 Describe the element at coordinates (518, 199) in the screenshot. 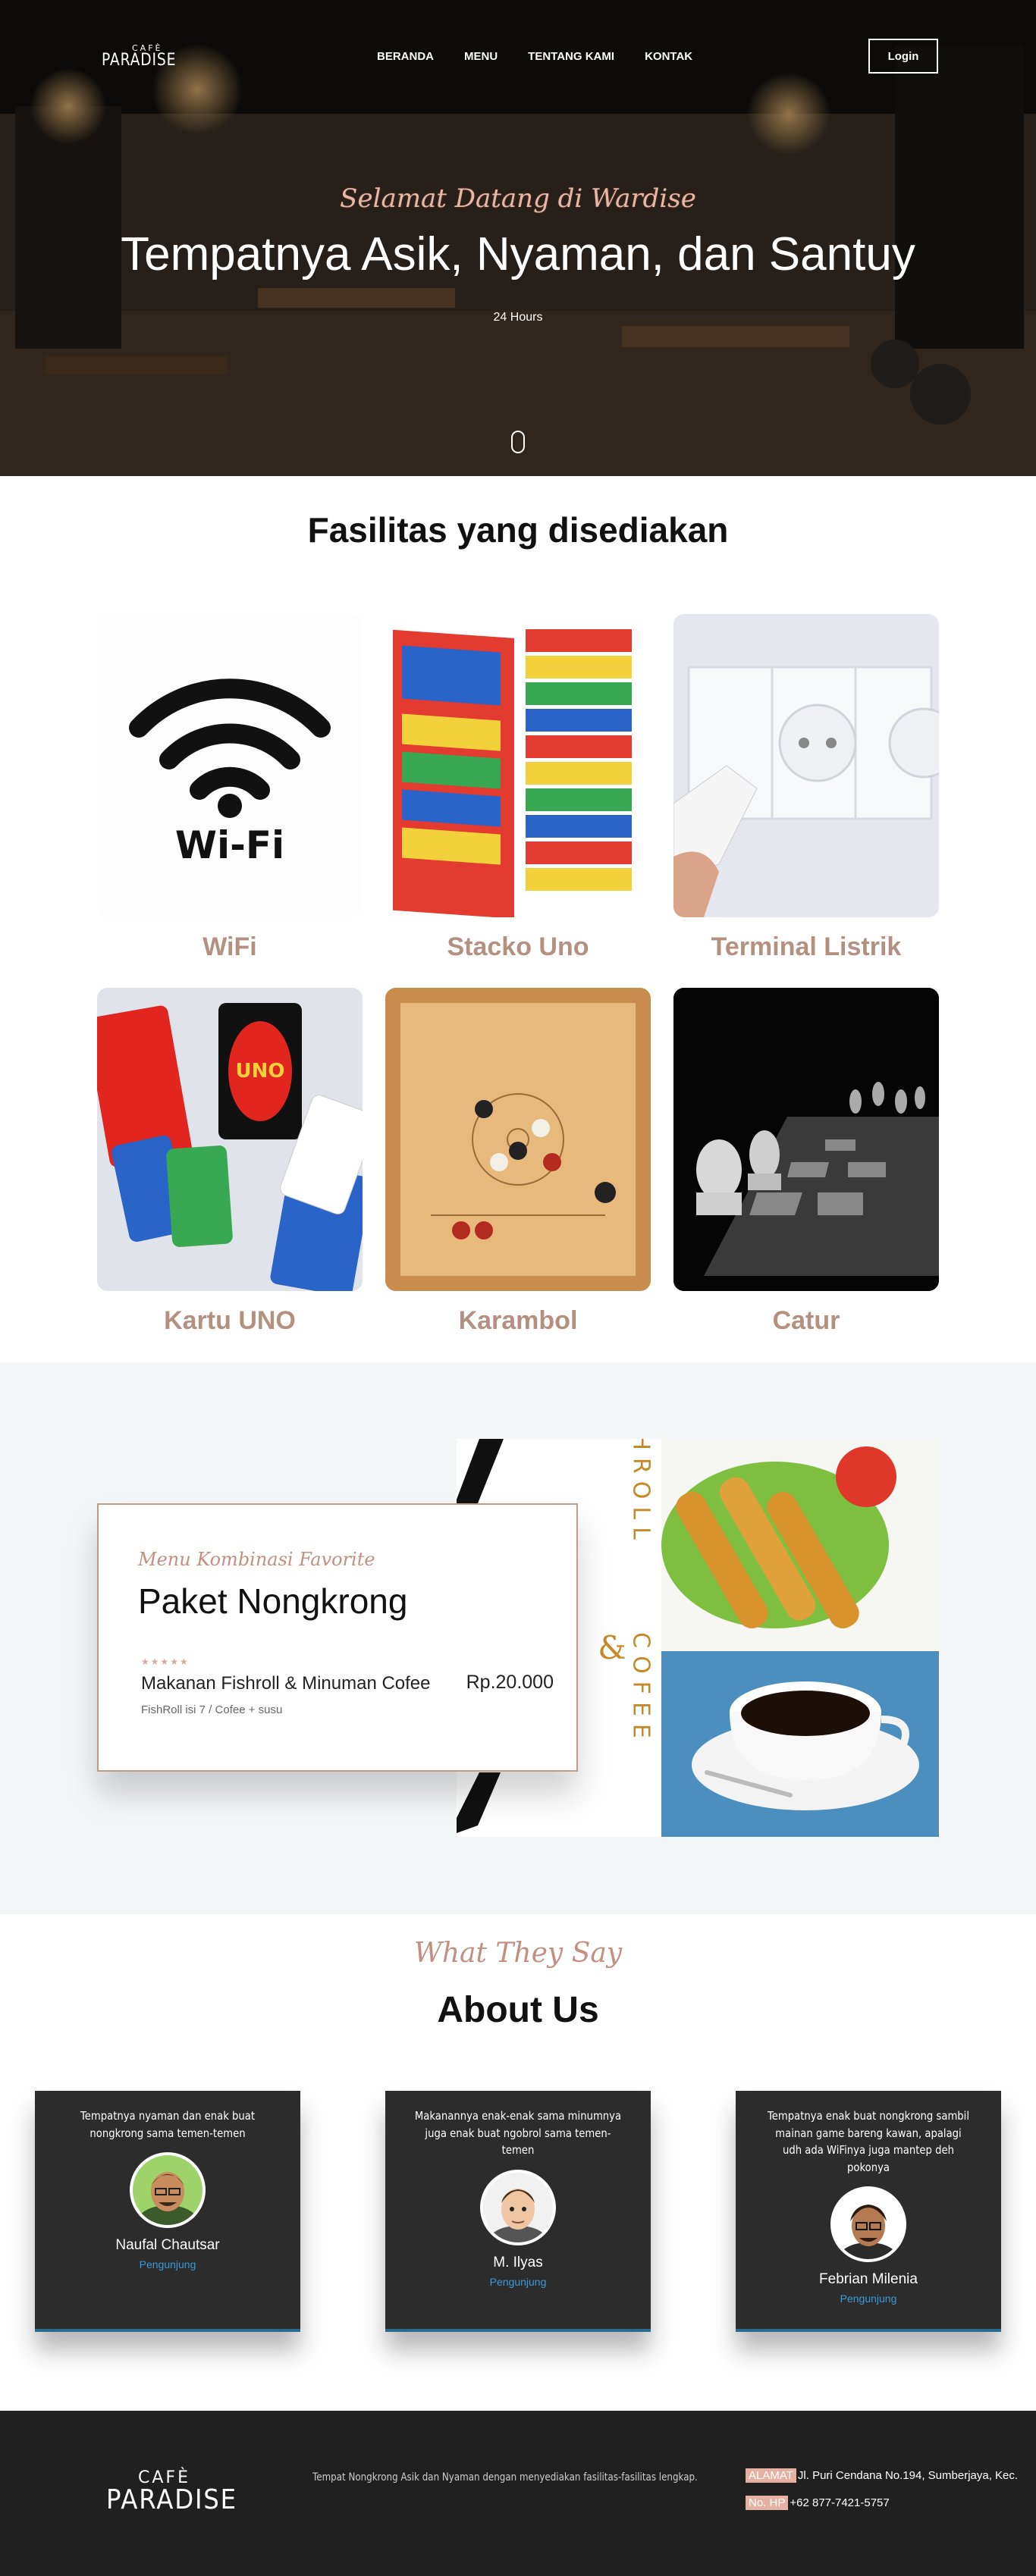

I see `hero-welcome: Selamat Datang di Wardise` at that location.